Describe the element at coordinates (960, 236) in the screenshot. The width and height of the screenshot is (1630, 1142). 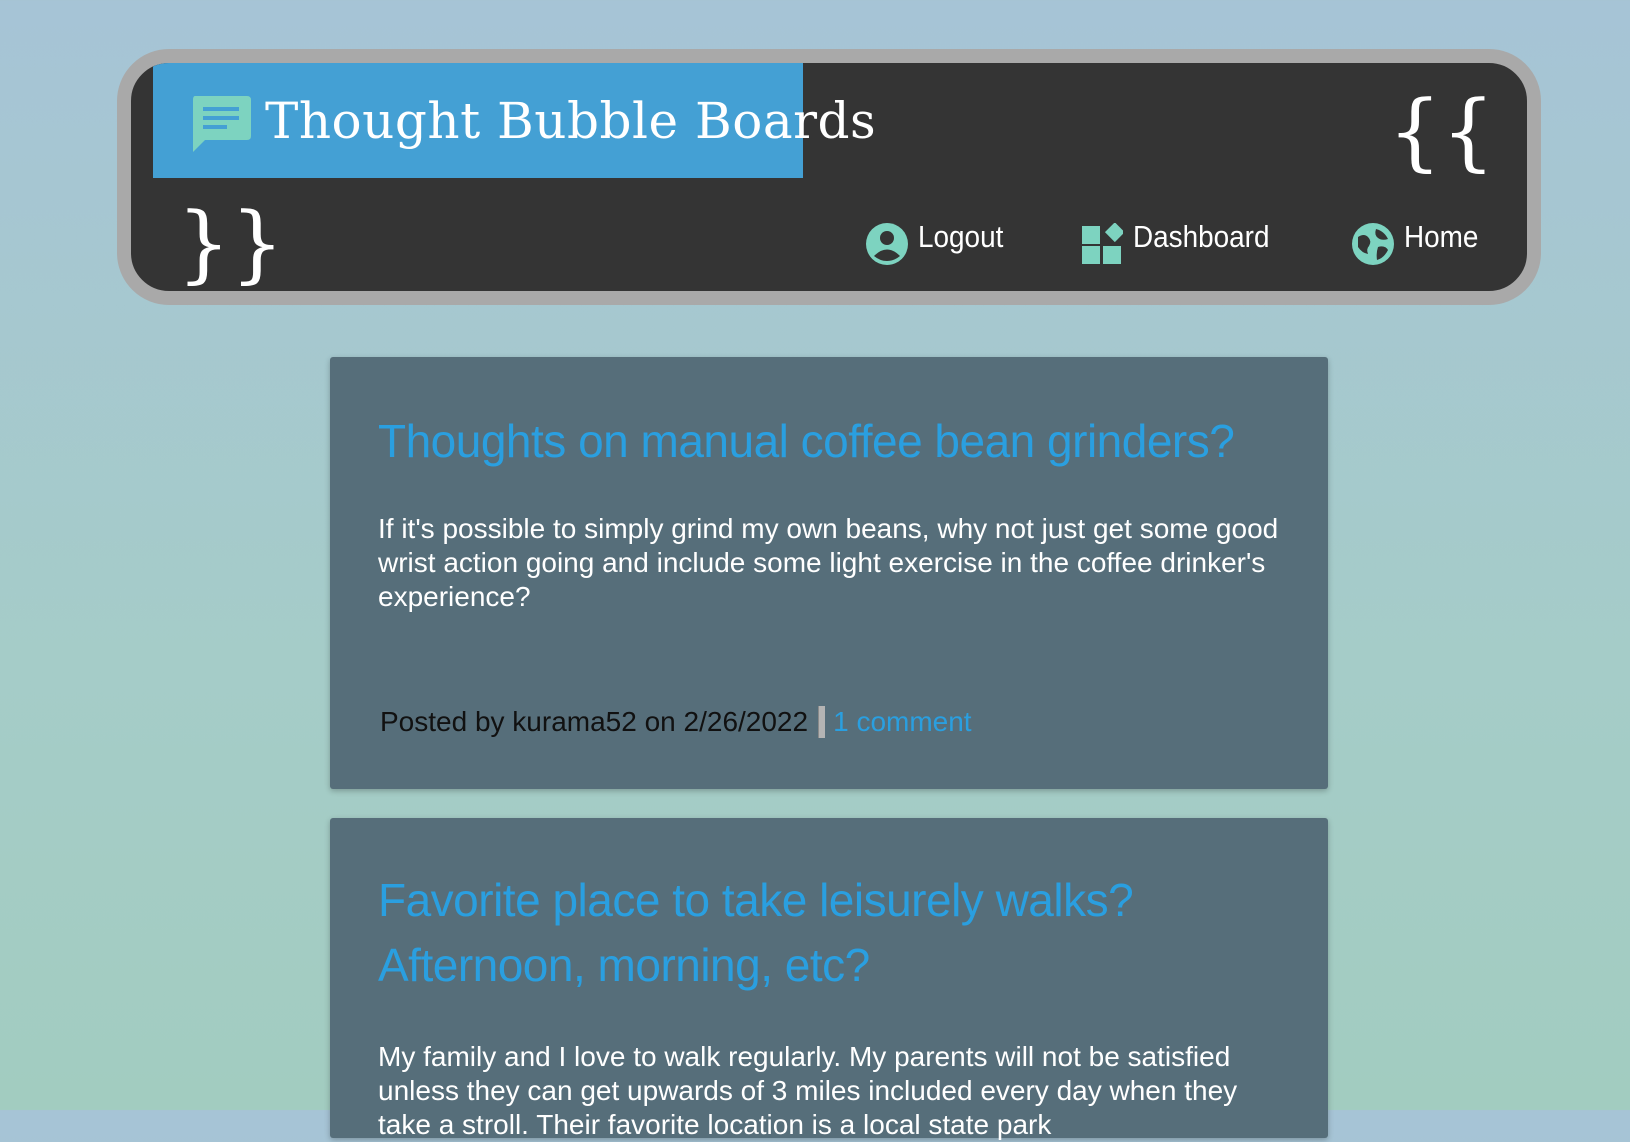
I see `nav-logout-label: Logout` at that location.